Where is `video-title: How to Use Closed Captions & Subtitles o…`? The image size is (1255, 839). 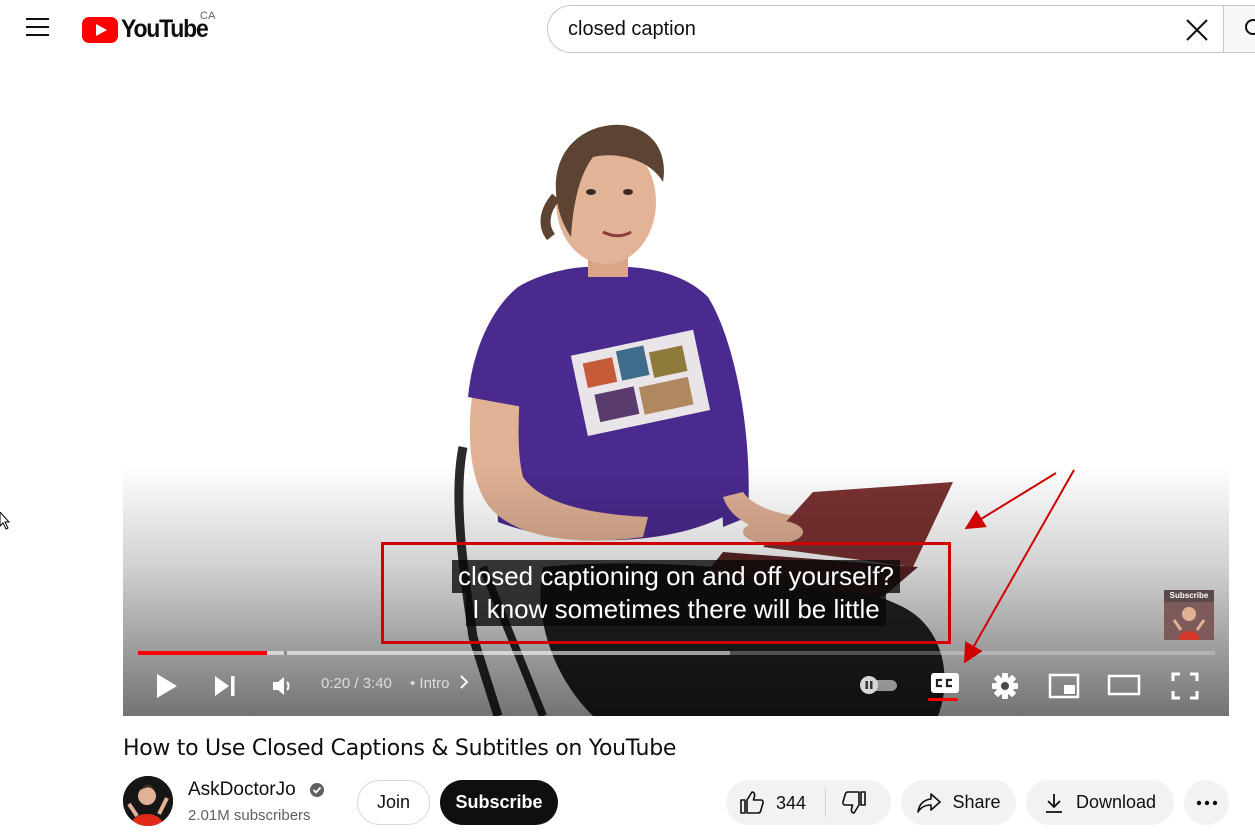 video-title: How to Use Closed Captions & Subtitles o… is located at coordinates (400, 748).